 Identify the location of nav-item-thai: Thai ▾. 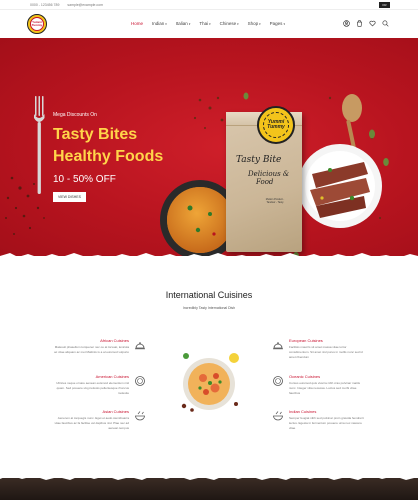
(204, 23).